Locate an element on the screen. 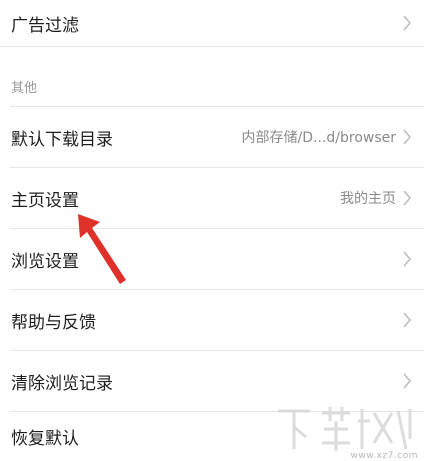  section-header-other: 其他 is located at coordinates (24, 88).